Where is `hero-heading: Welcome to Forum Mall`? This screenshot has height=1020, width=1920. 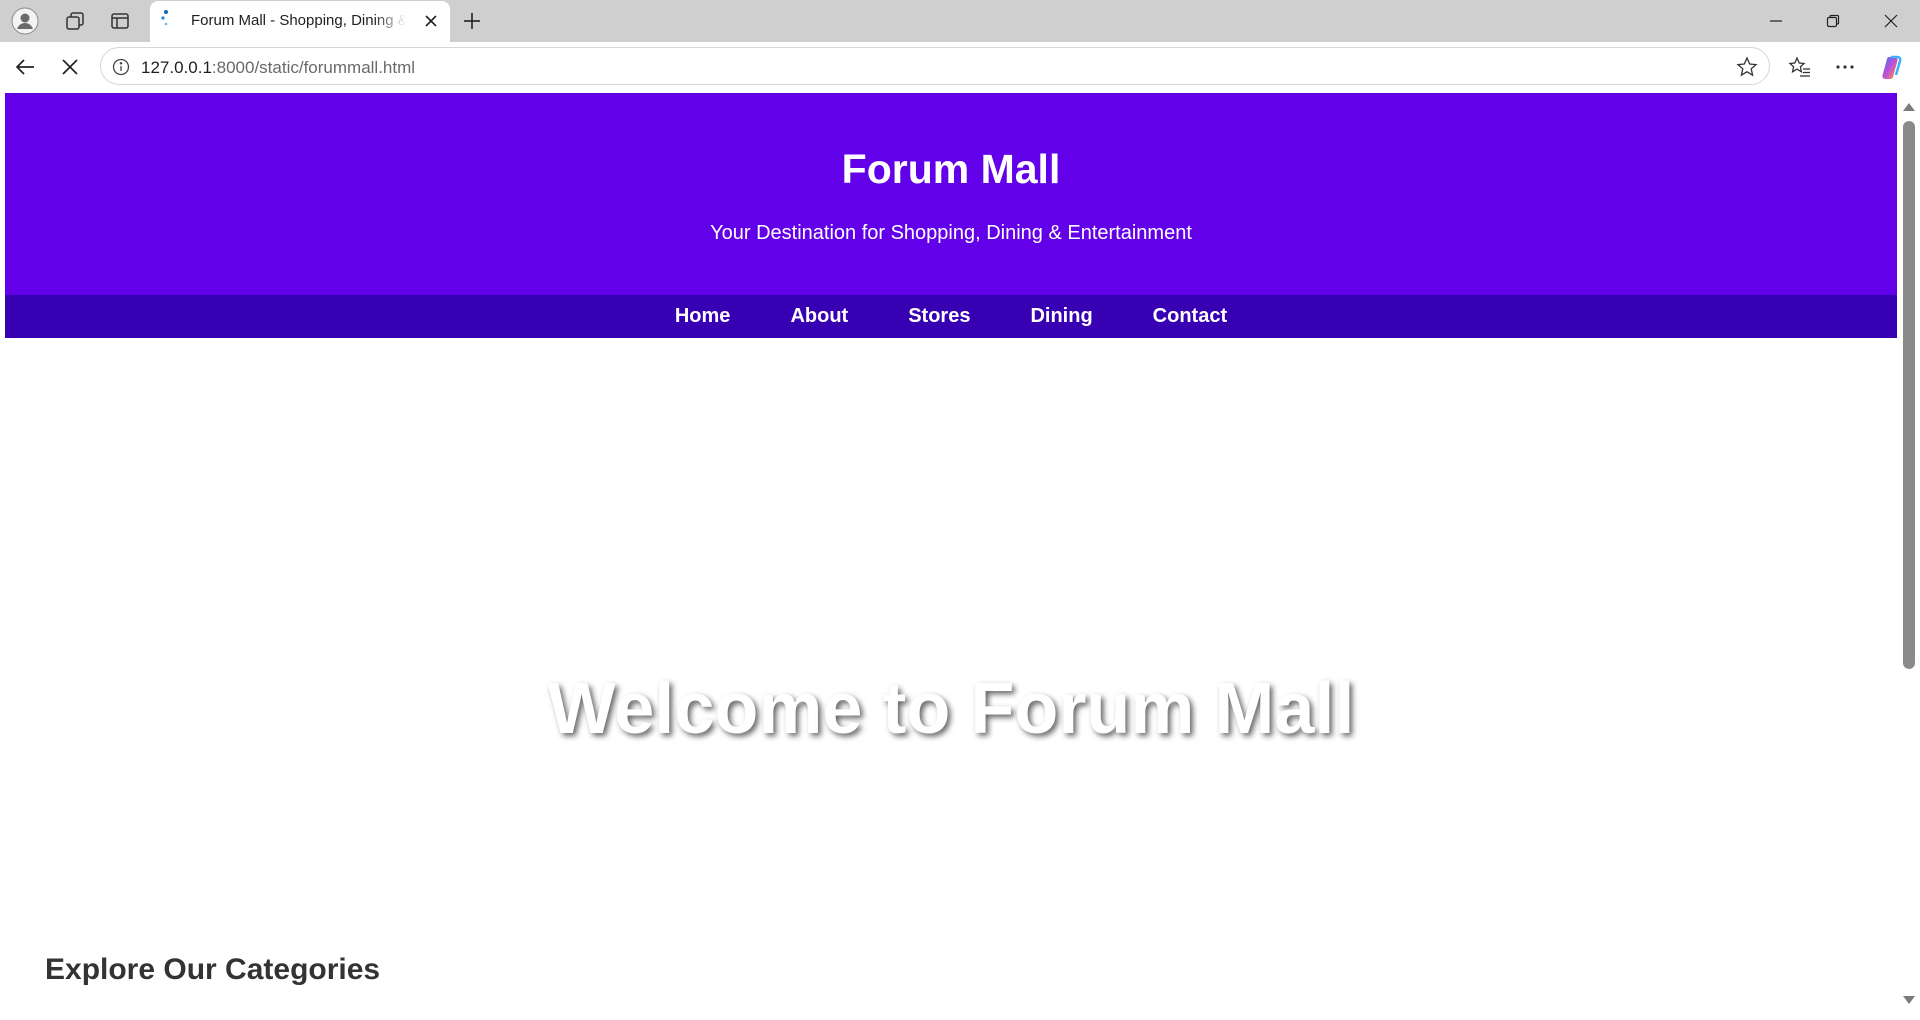 hero-heading: Welcome to Forum Mall is located at coordinates (951, 709).